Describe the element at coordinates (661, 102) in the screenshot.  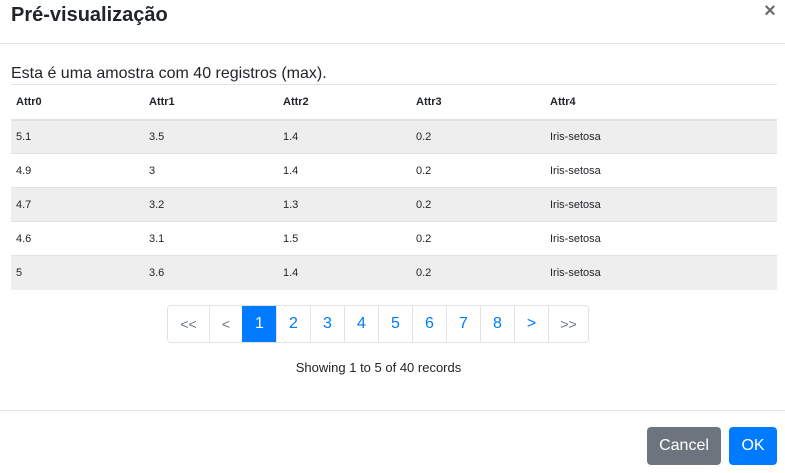
I see `column-header: Attr4` at that location.